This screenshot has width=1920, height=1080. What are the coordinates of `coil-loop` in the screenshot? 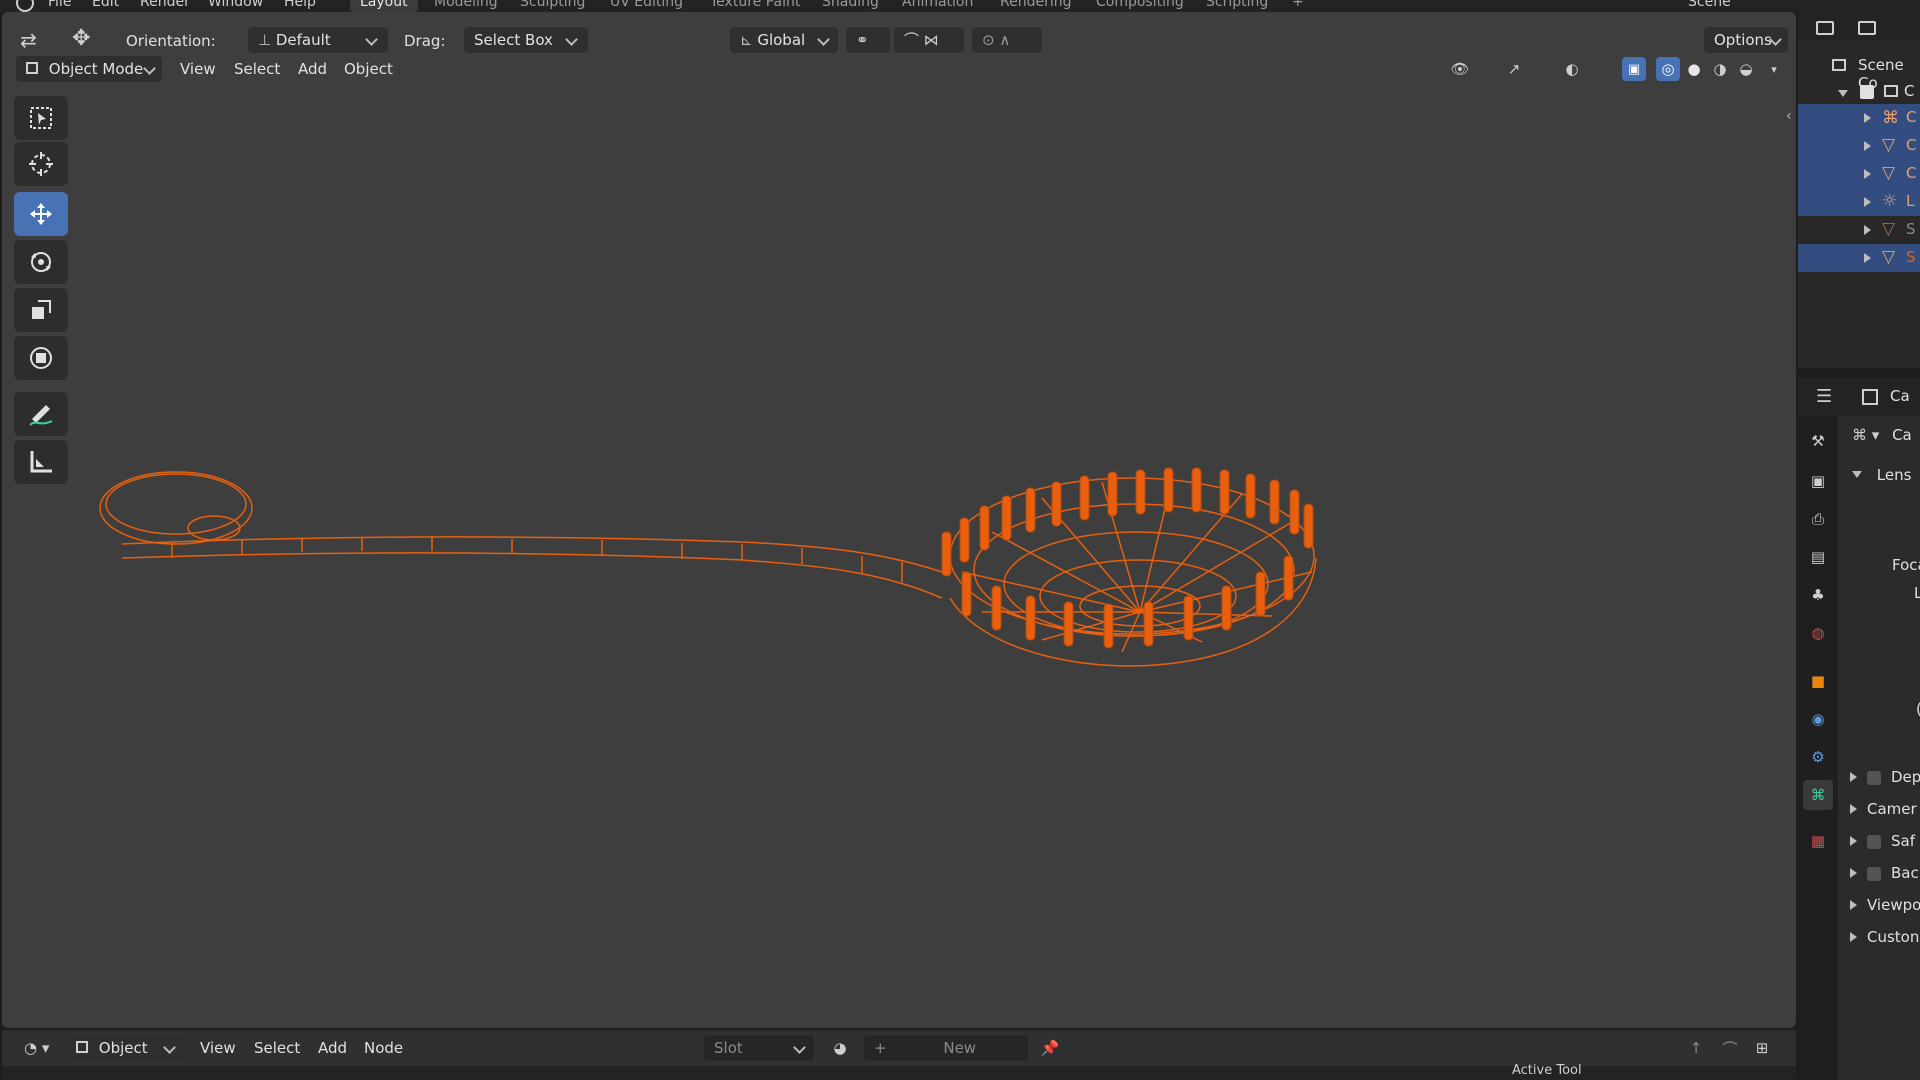 It's located at (176, 508).